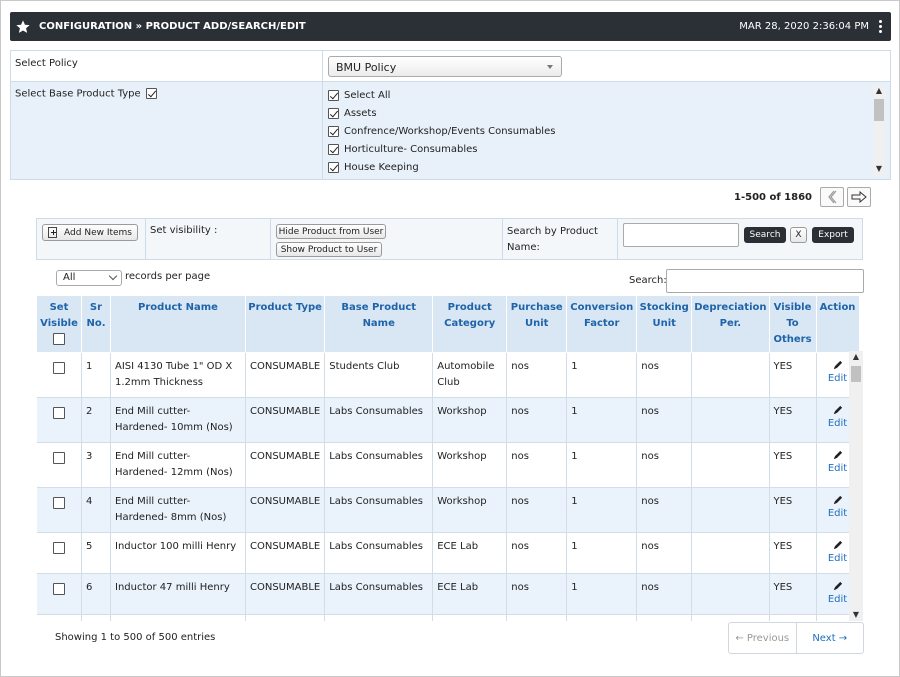 This screenshot has height=677, width=900. What do you see at coordinates (178, 324) in the screenshot?
I see `col-product-name: Product Name` at bounding box center [178, 324].